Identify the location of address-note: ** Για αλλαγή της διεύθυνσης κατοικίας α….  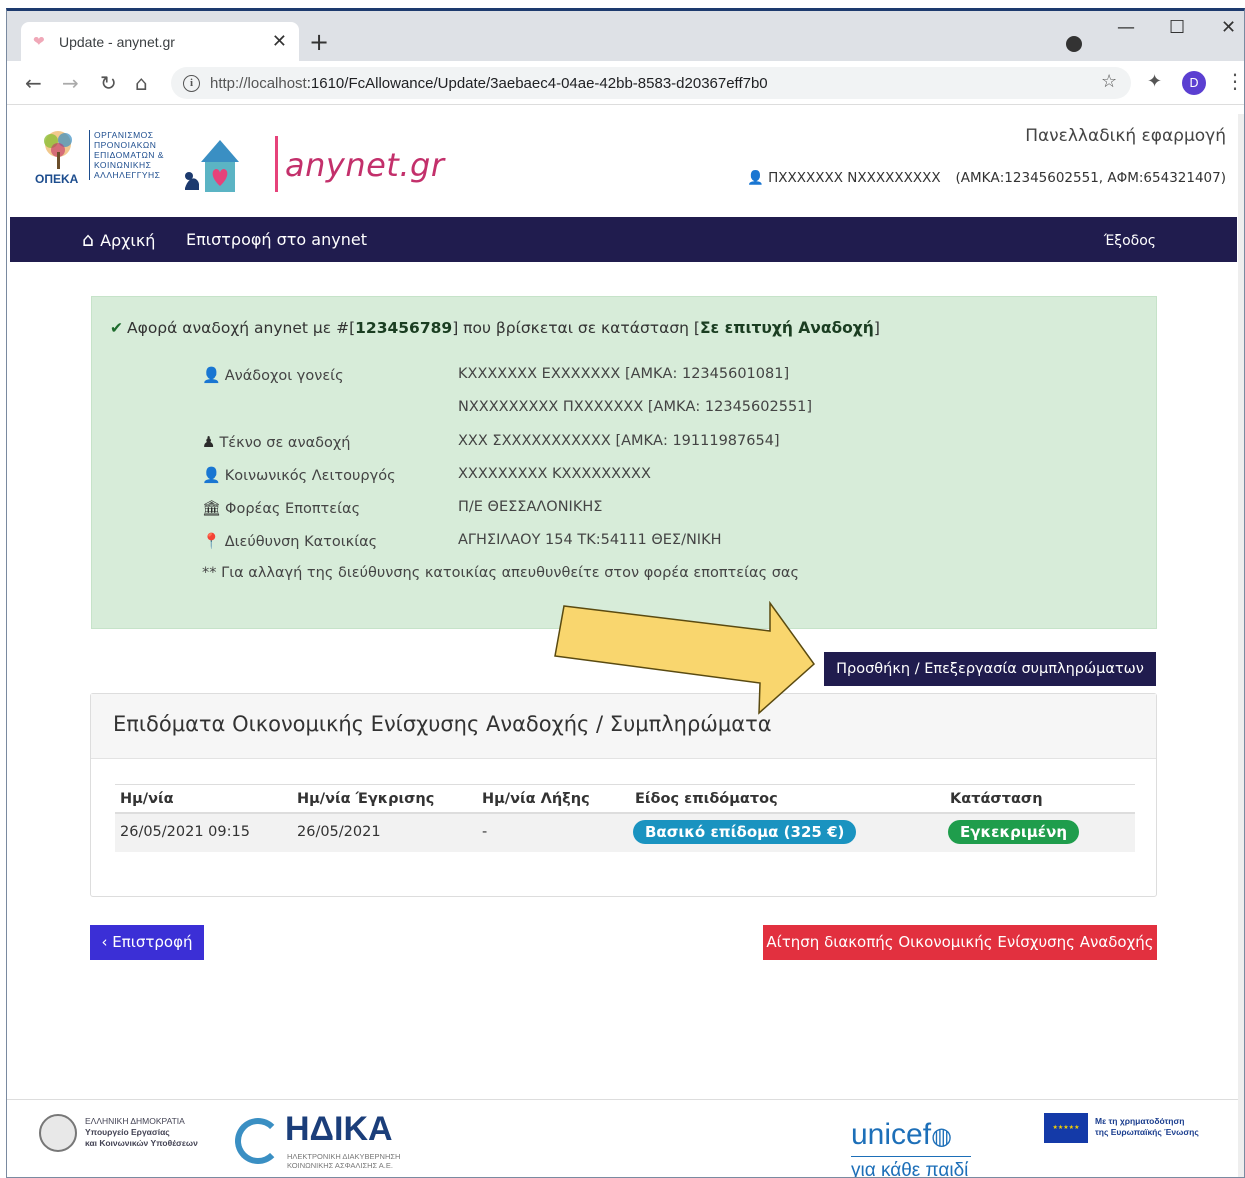
(500, 573).